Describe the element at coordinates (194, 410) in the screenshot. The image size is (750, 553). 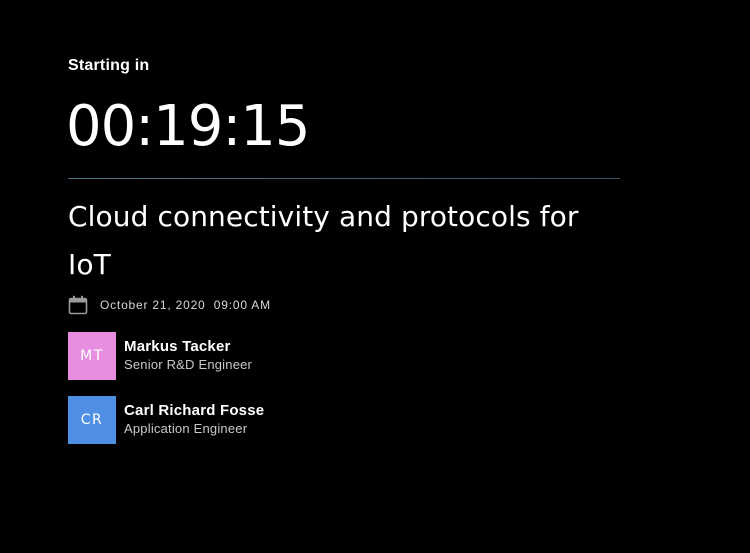
I see `speaker-name: Carl Richard Fosse` at that location.